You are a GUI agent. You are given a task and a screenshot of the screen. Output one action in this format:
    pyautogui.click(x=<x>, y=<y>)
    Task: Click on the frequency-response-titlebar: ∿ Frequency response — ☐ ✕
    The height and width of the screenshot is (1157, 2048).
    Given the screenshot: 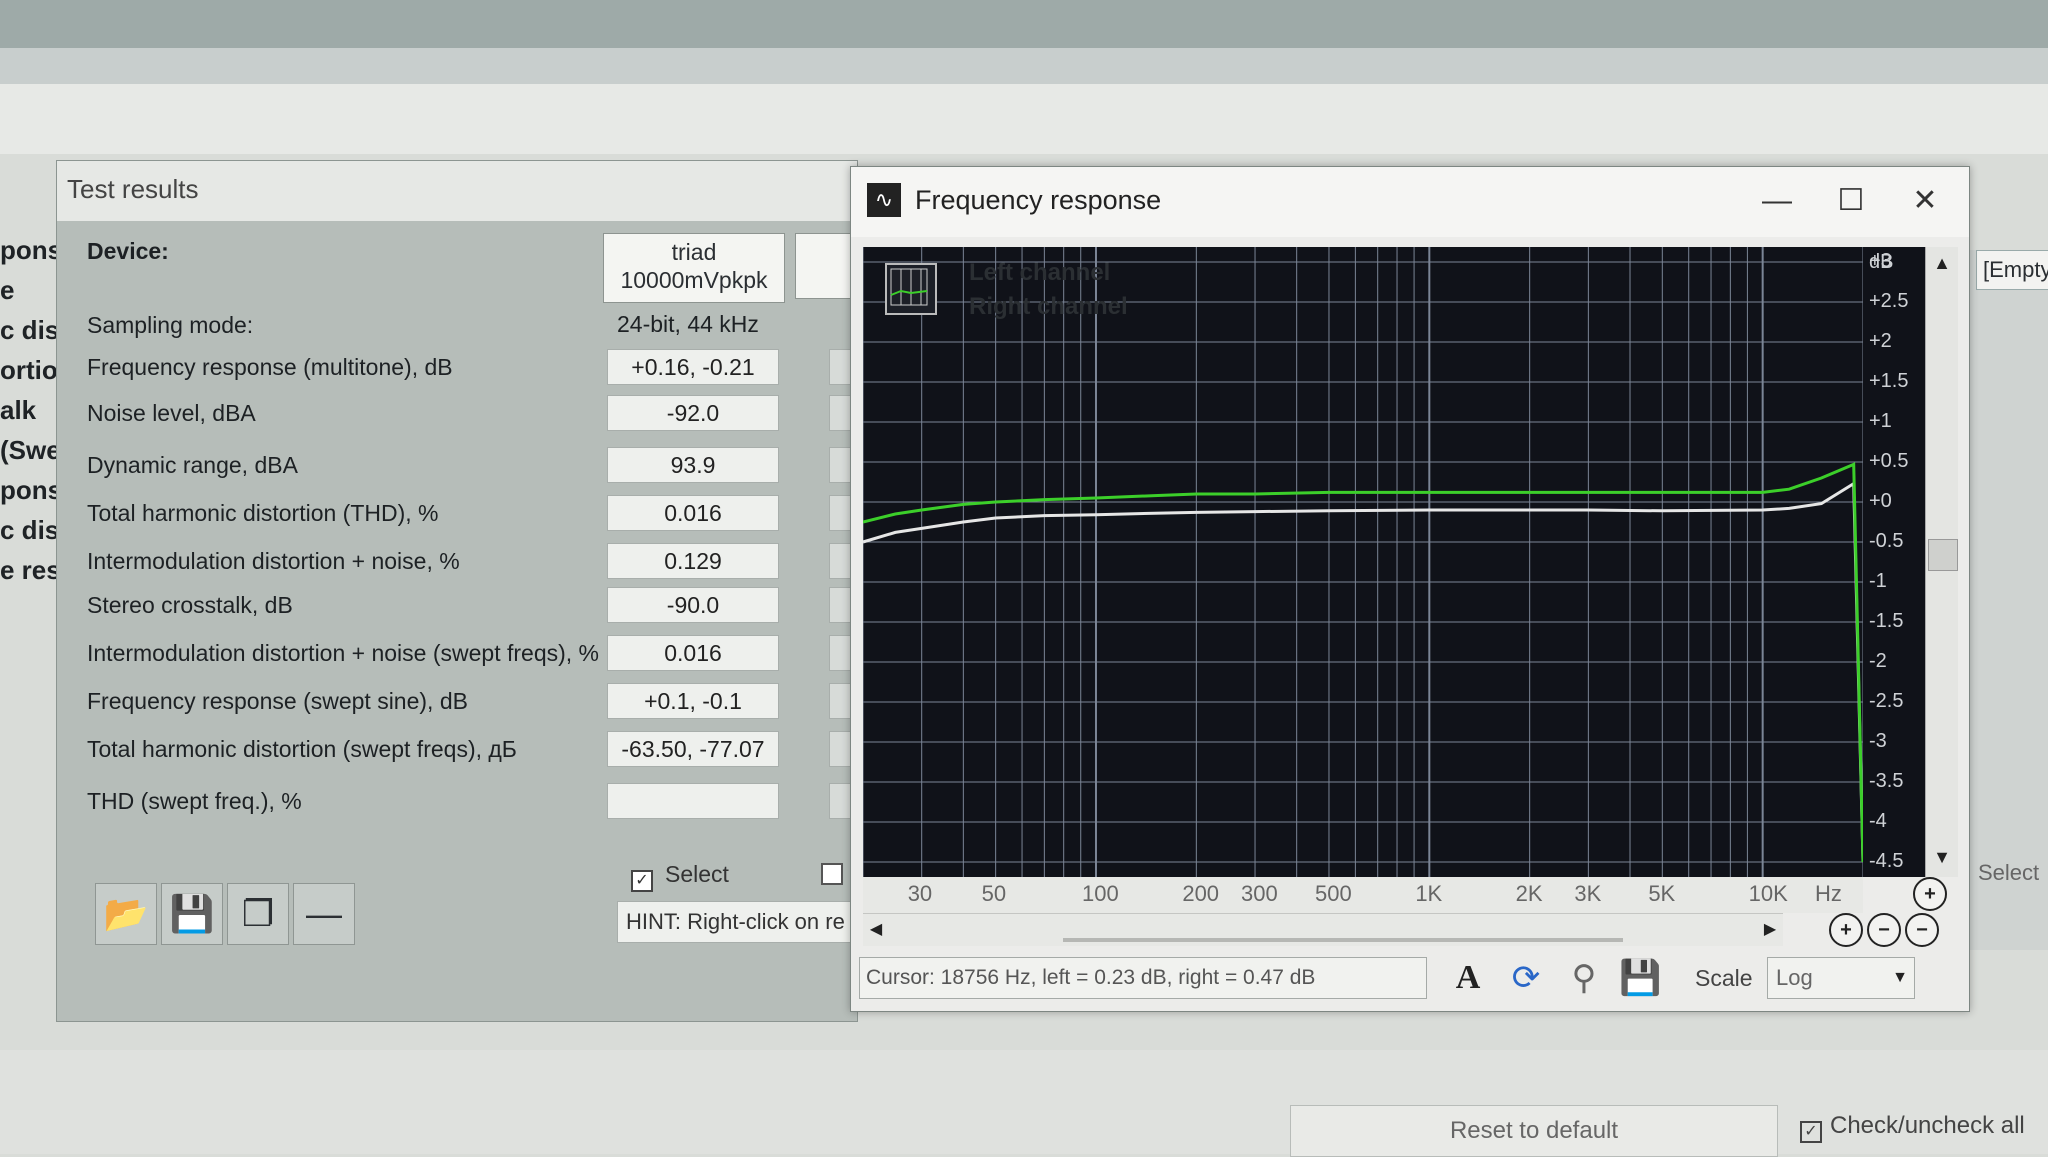 What is the action you would take?
    pyautogui.click(x=1410, y=202)
    